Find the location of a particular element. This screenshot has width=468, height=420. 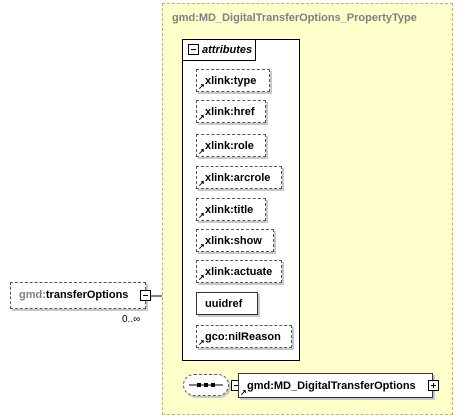

attribute-xlink-arcrole: xlink:arcrole ↗ is located at coordinates (239, 177).